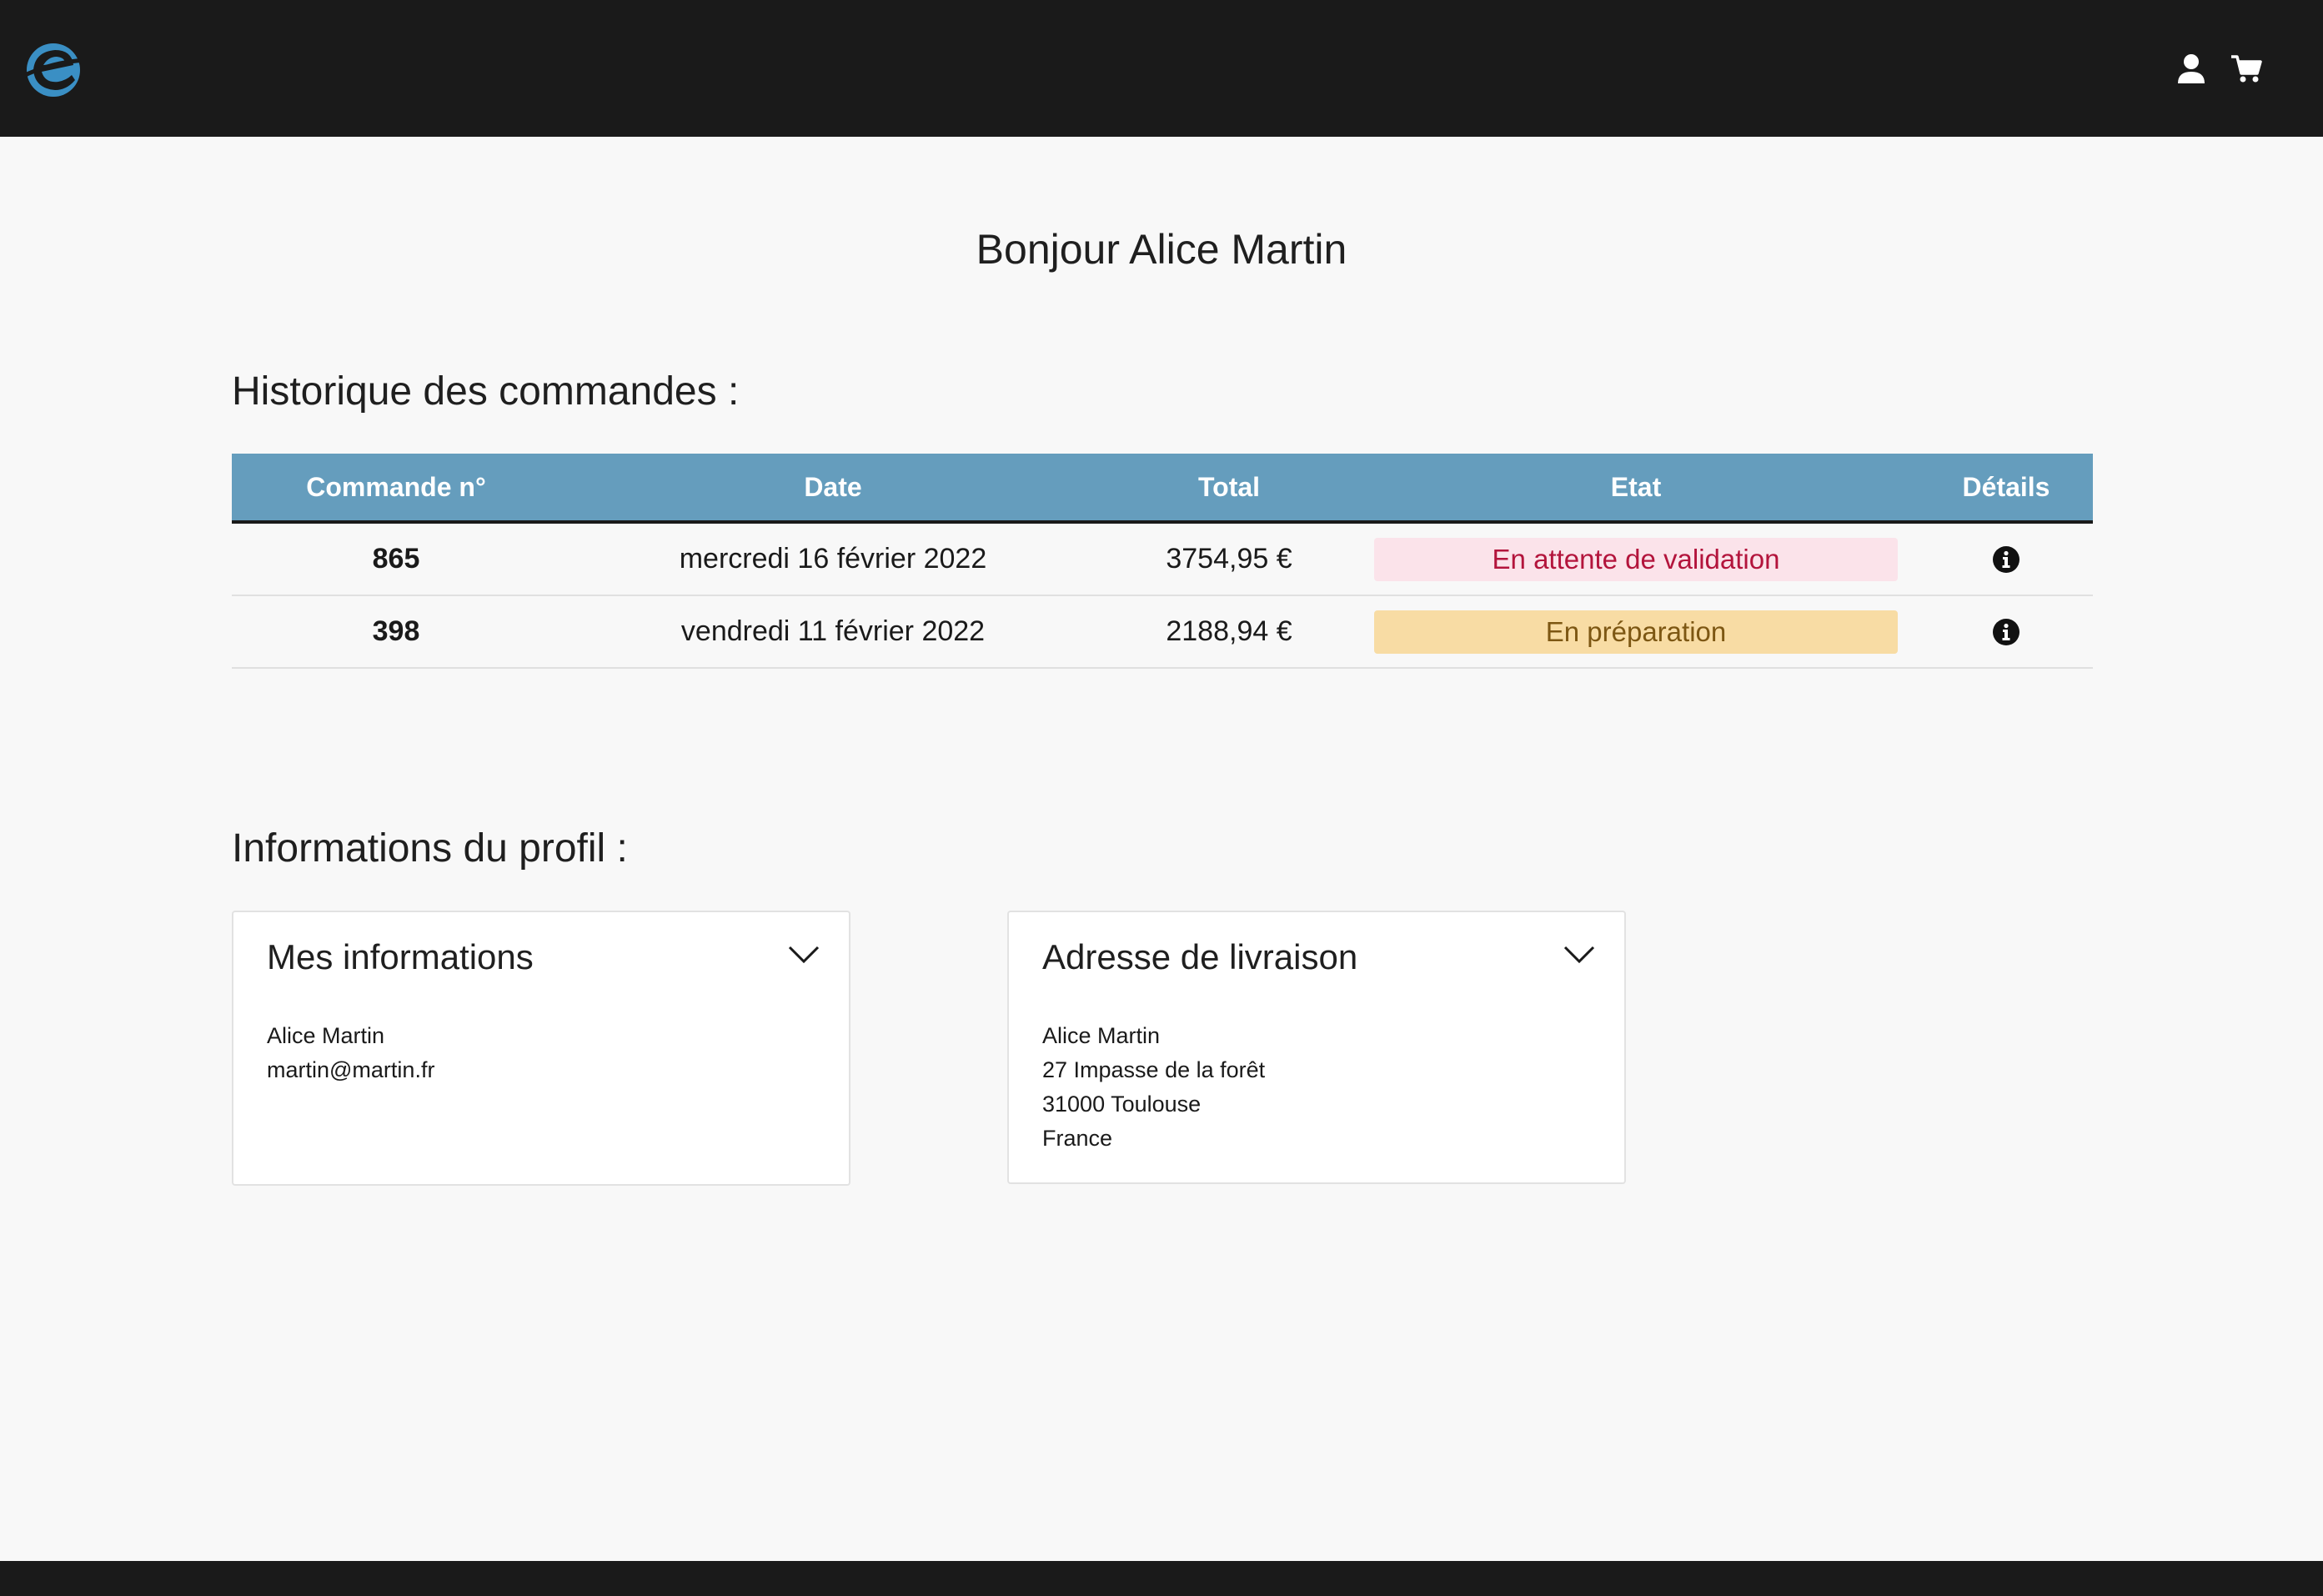 Image resolution: width=2323 pixels, height=1596 pixels. I want to click on order-status-cell: En attente de validation, so click(1636, 559).